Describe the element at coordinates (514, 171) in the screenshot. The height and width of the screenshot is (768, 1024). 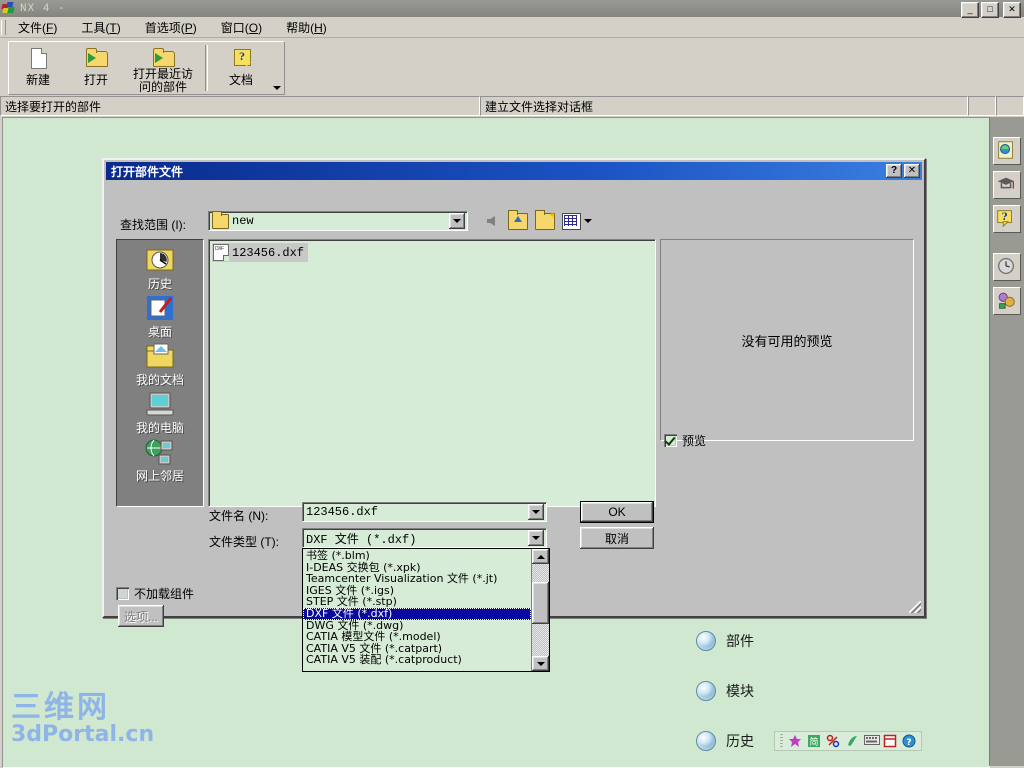
I see `dialog-titlebar: 打开部件文件 ? ✕` at that location.